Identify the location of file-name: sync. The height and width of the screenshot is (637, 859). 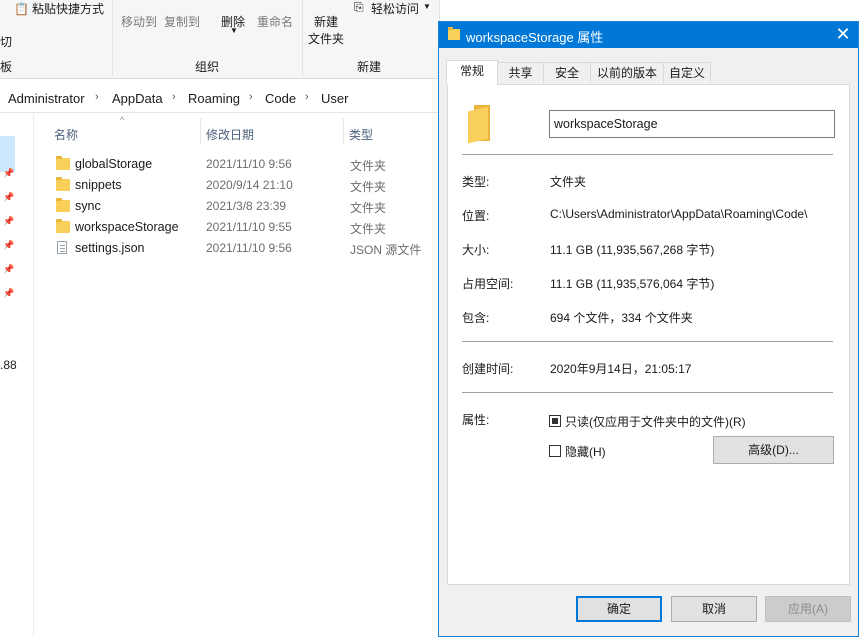
(88, 206).